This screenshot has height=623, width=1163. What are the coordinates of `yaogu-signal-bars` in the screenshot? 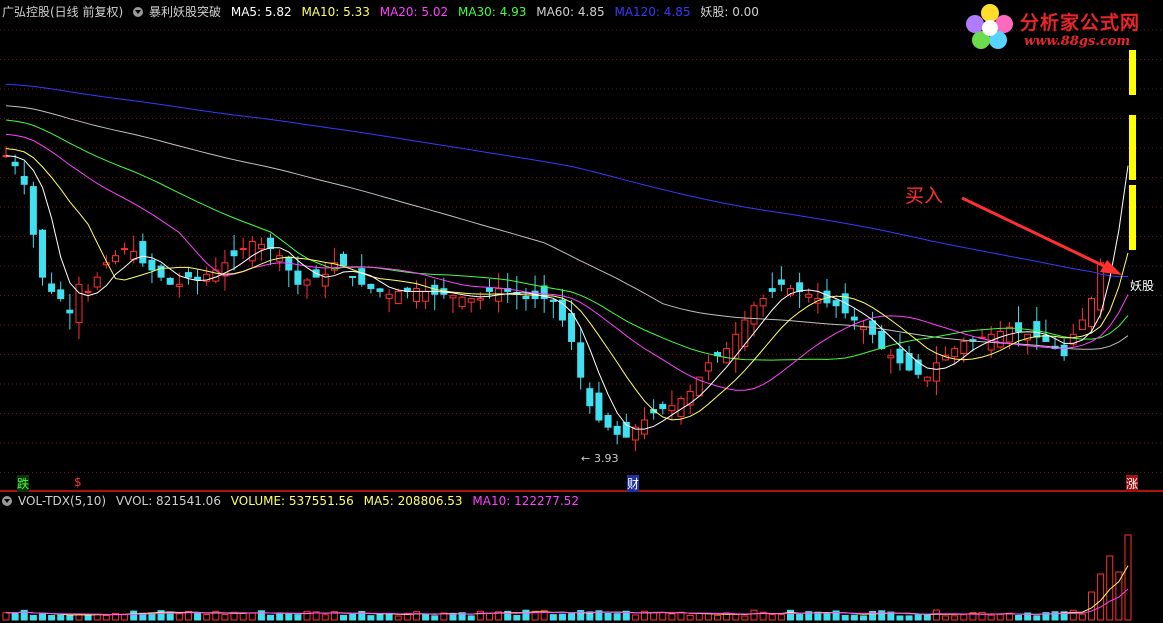 It's located at (1132, 150).